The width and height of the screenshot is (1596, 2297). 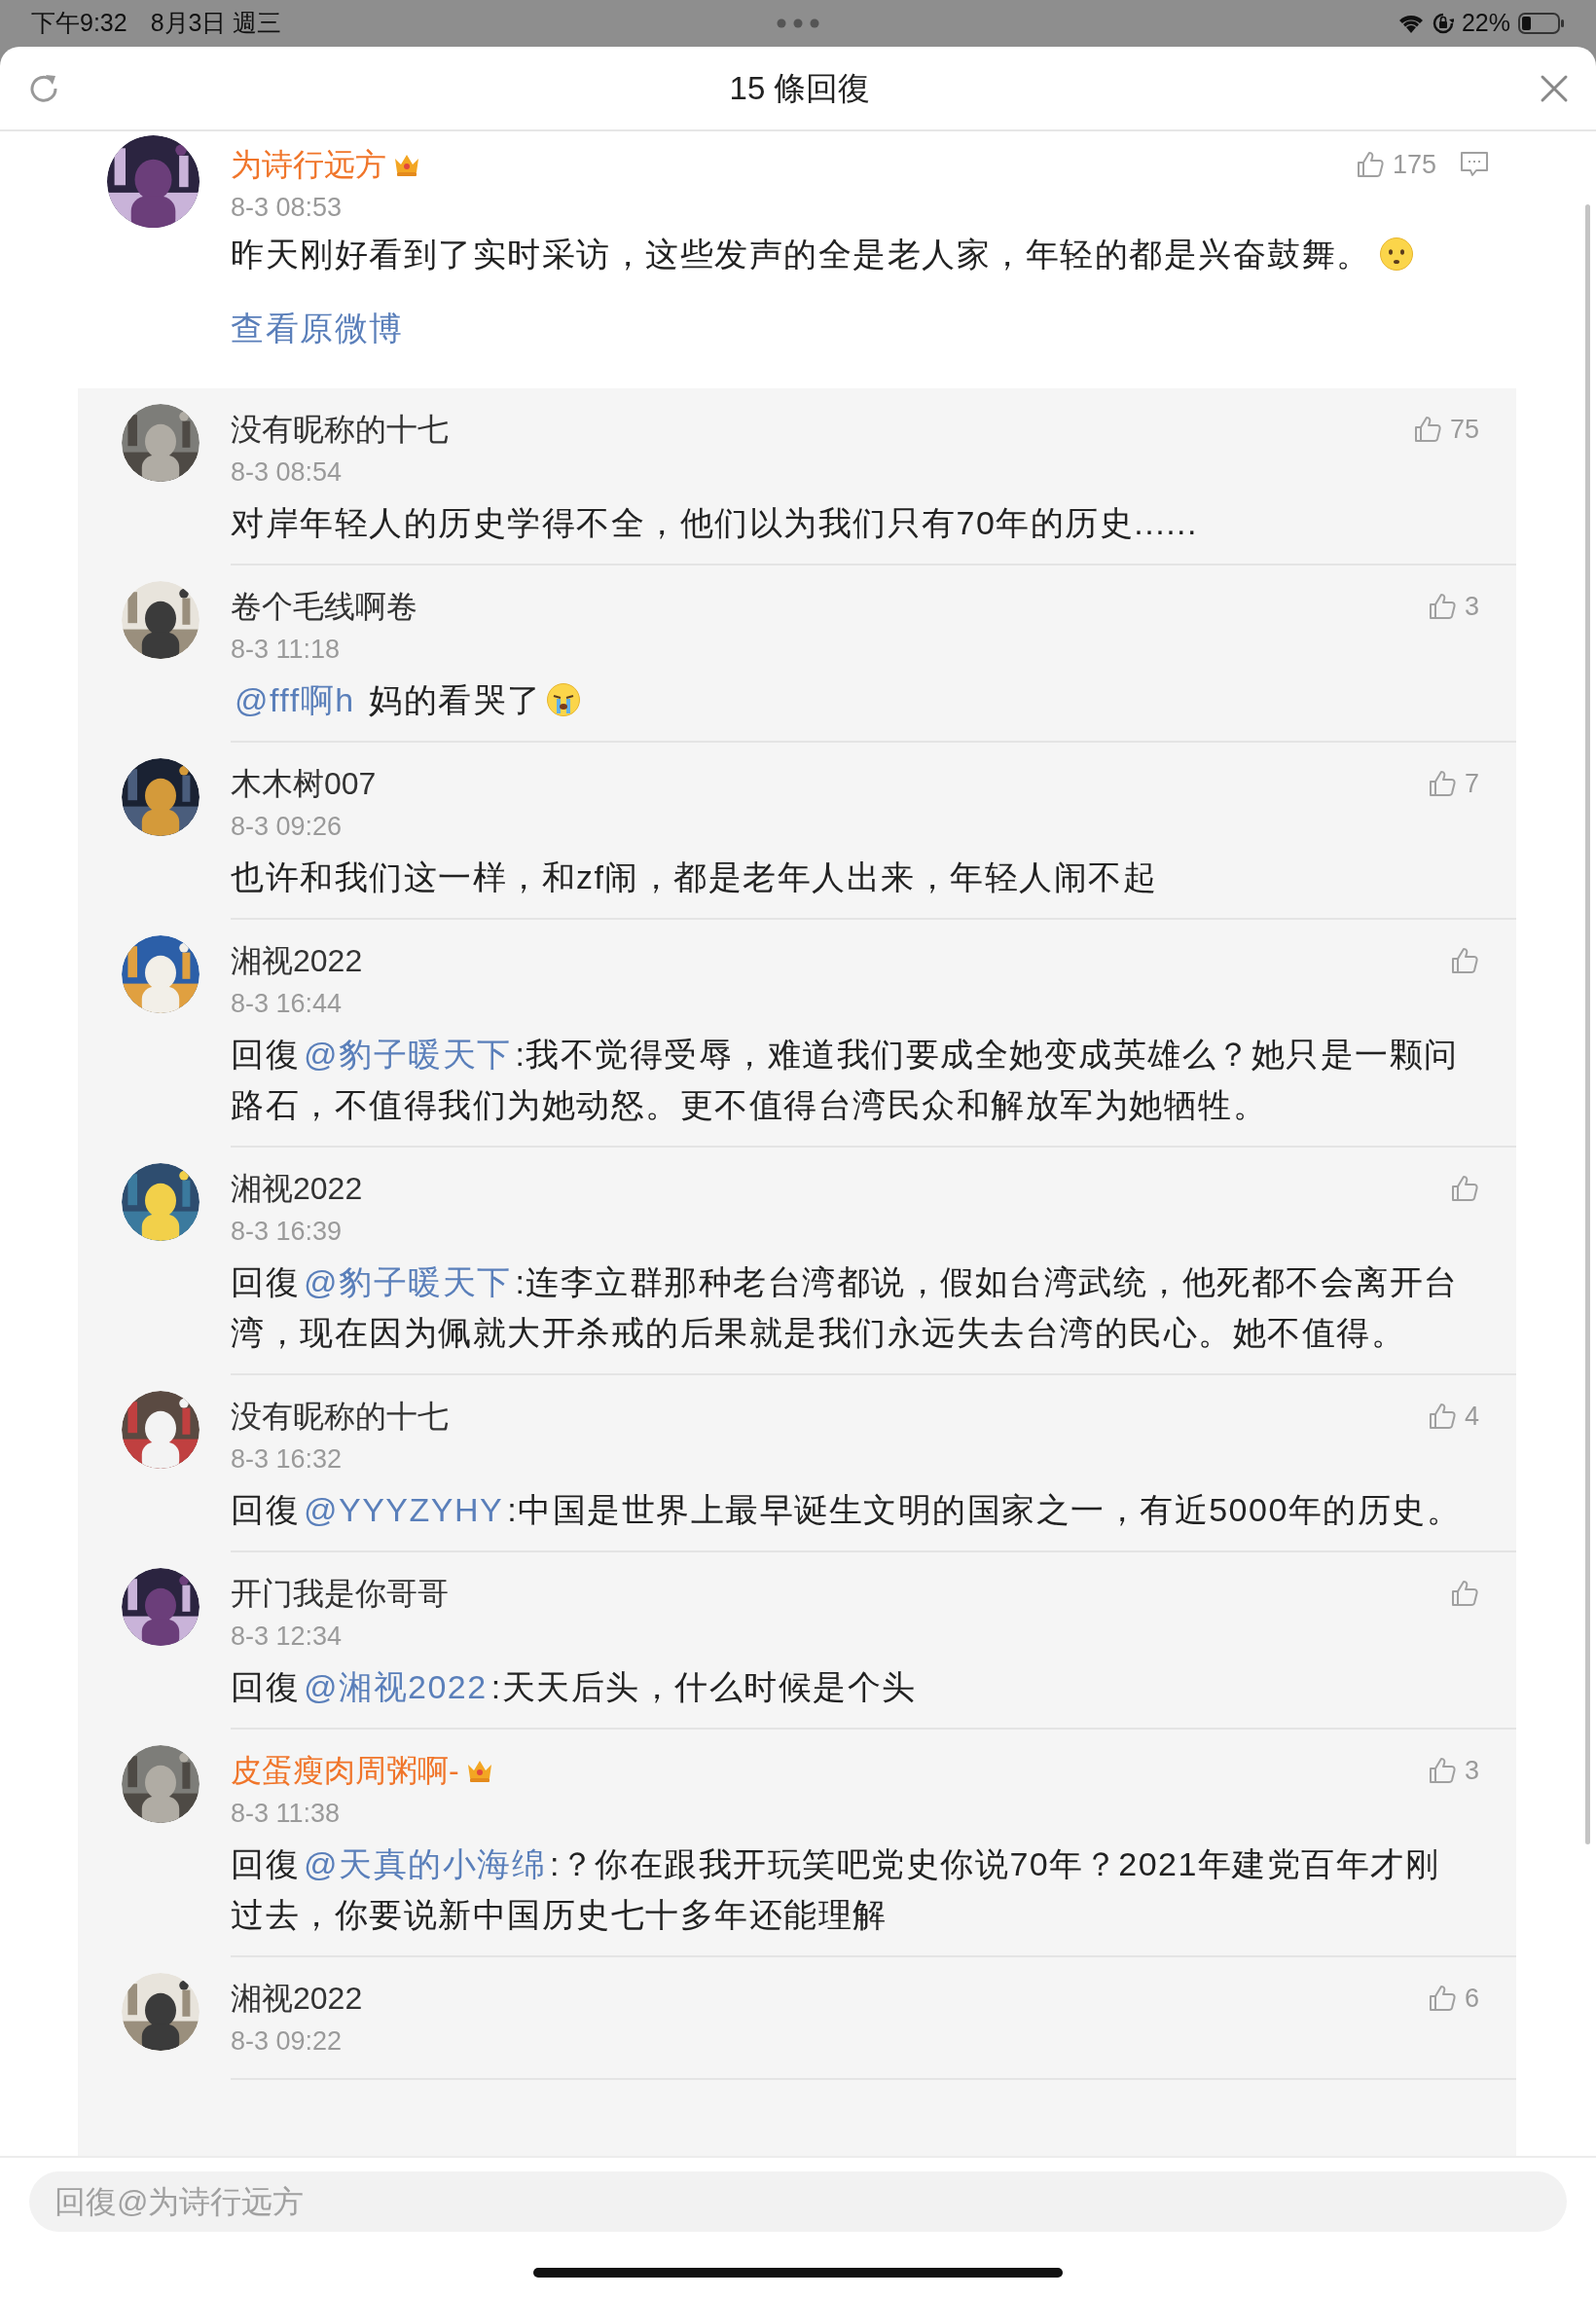 I want to click on comment-text: 回復@湘视2022:天天后头，什么时候是个头, so click(x=574, y=1686).